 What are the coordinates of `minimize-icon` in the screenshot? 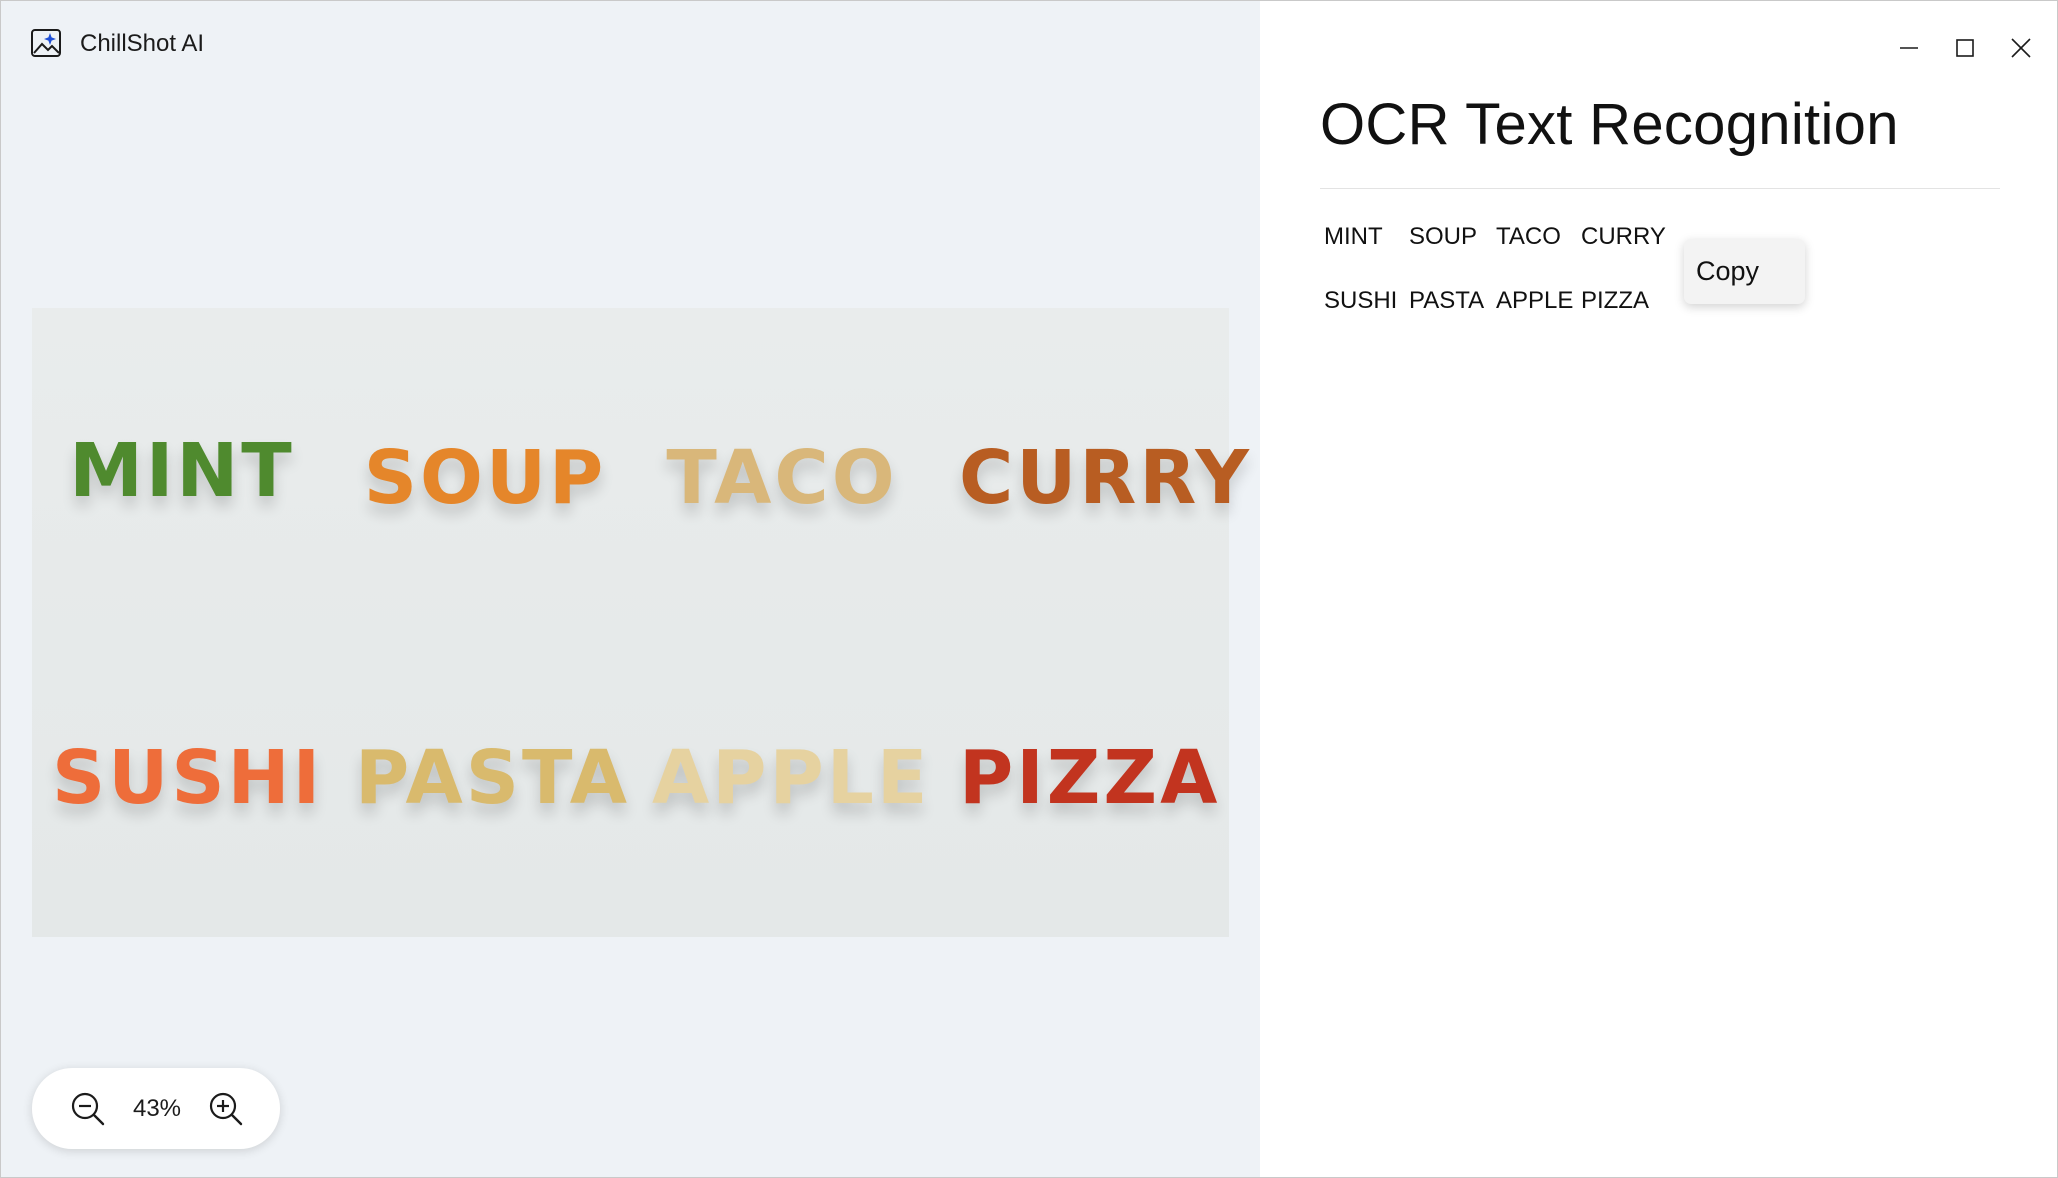 It's located at (1909, 48).